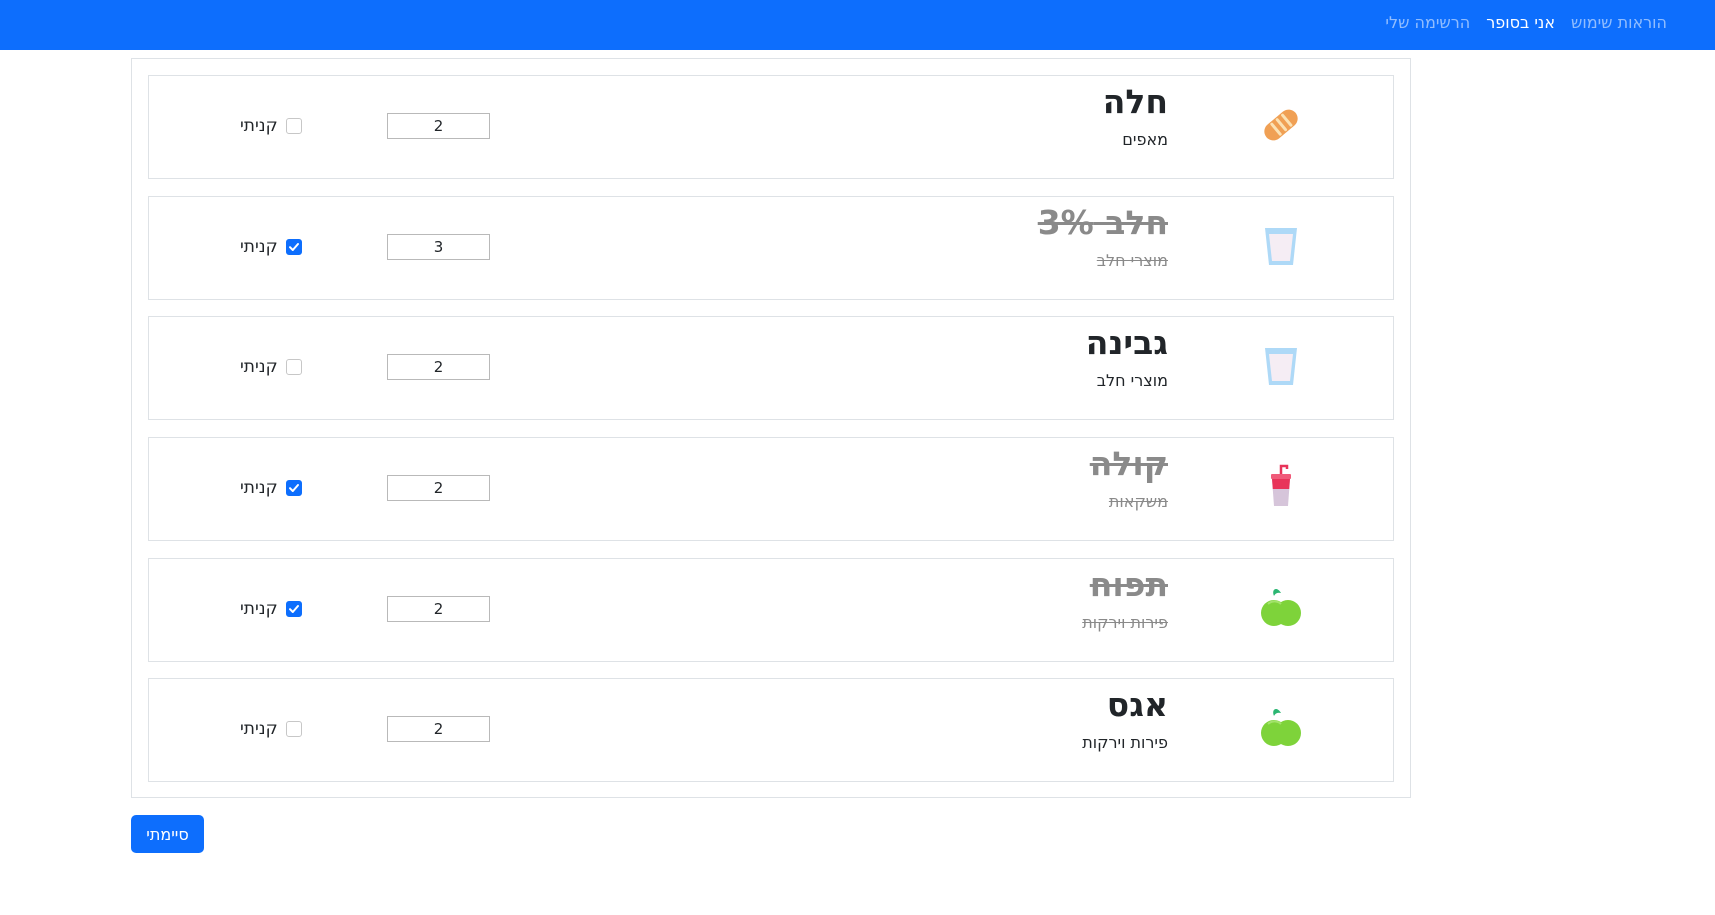 The width and height of the screenshot is (1715, 915). Describe the element at coordinates (1135, 101) in the screenshot. I see `item-name: חלה` at that location.